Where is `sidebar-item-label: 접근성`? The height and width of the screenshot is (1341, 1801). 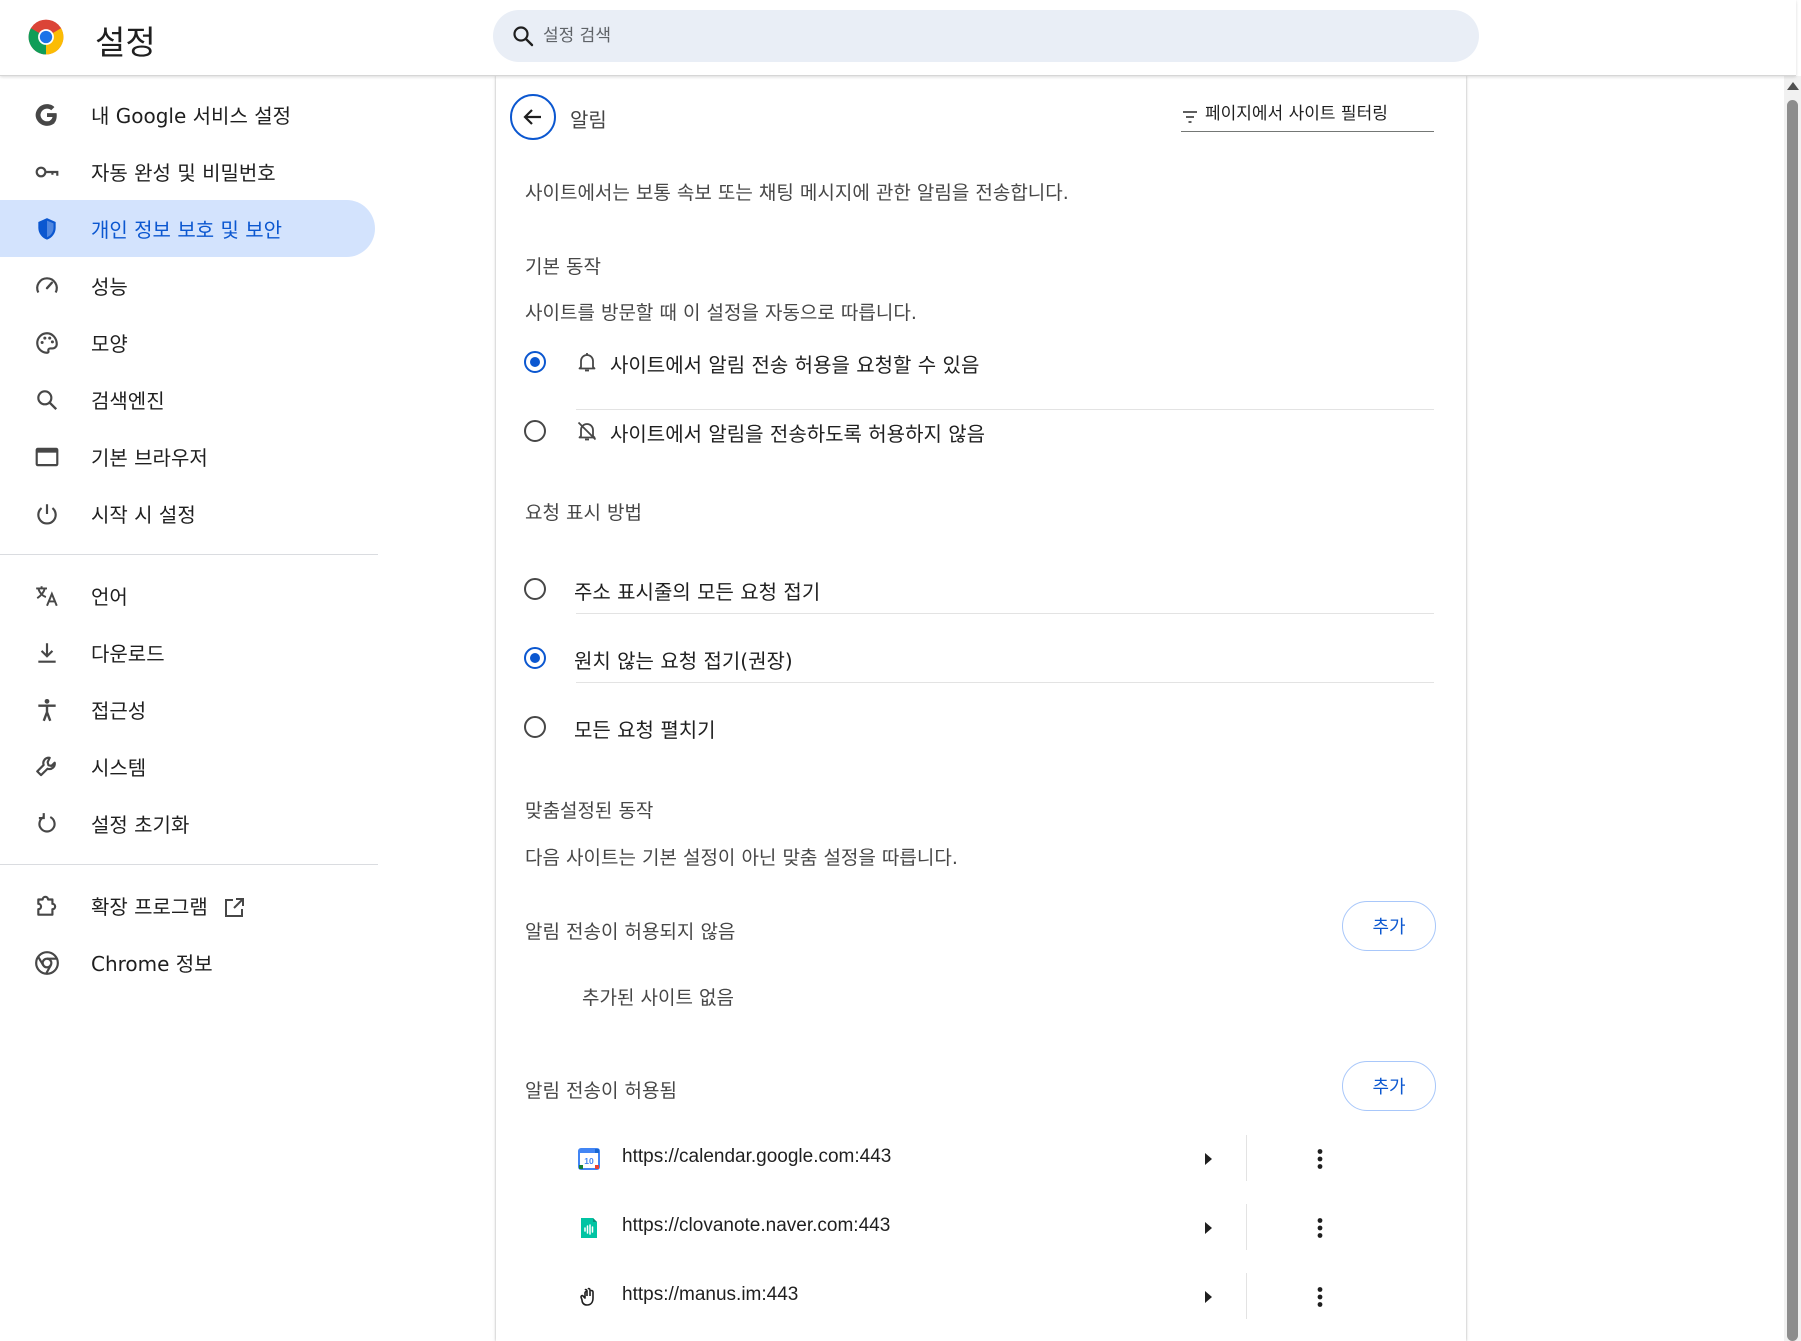
sidebar-item-label: 접근성 is located at coordinates (119, 711).